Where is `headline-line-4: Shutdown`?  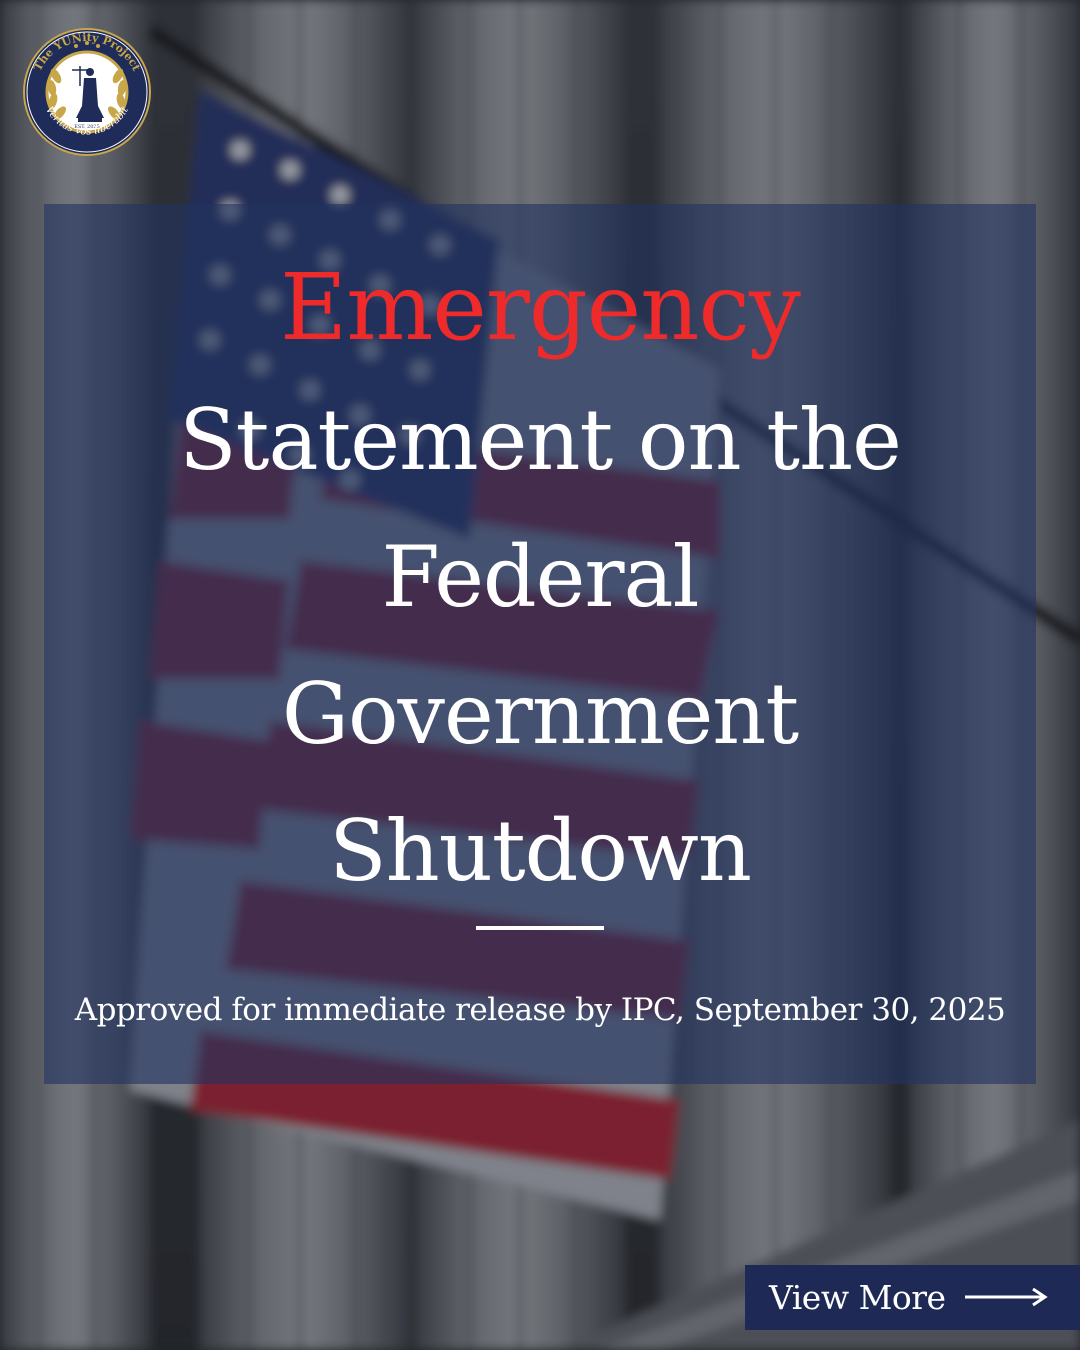 headline-line-4: Shutdown is located at coordinates (540, 851).